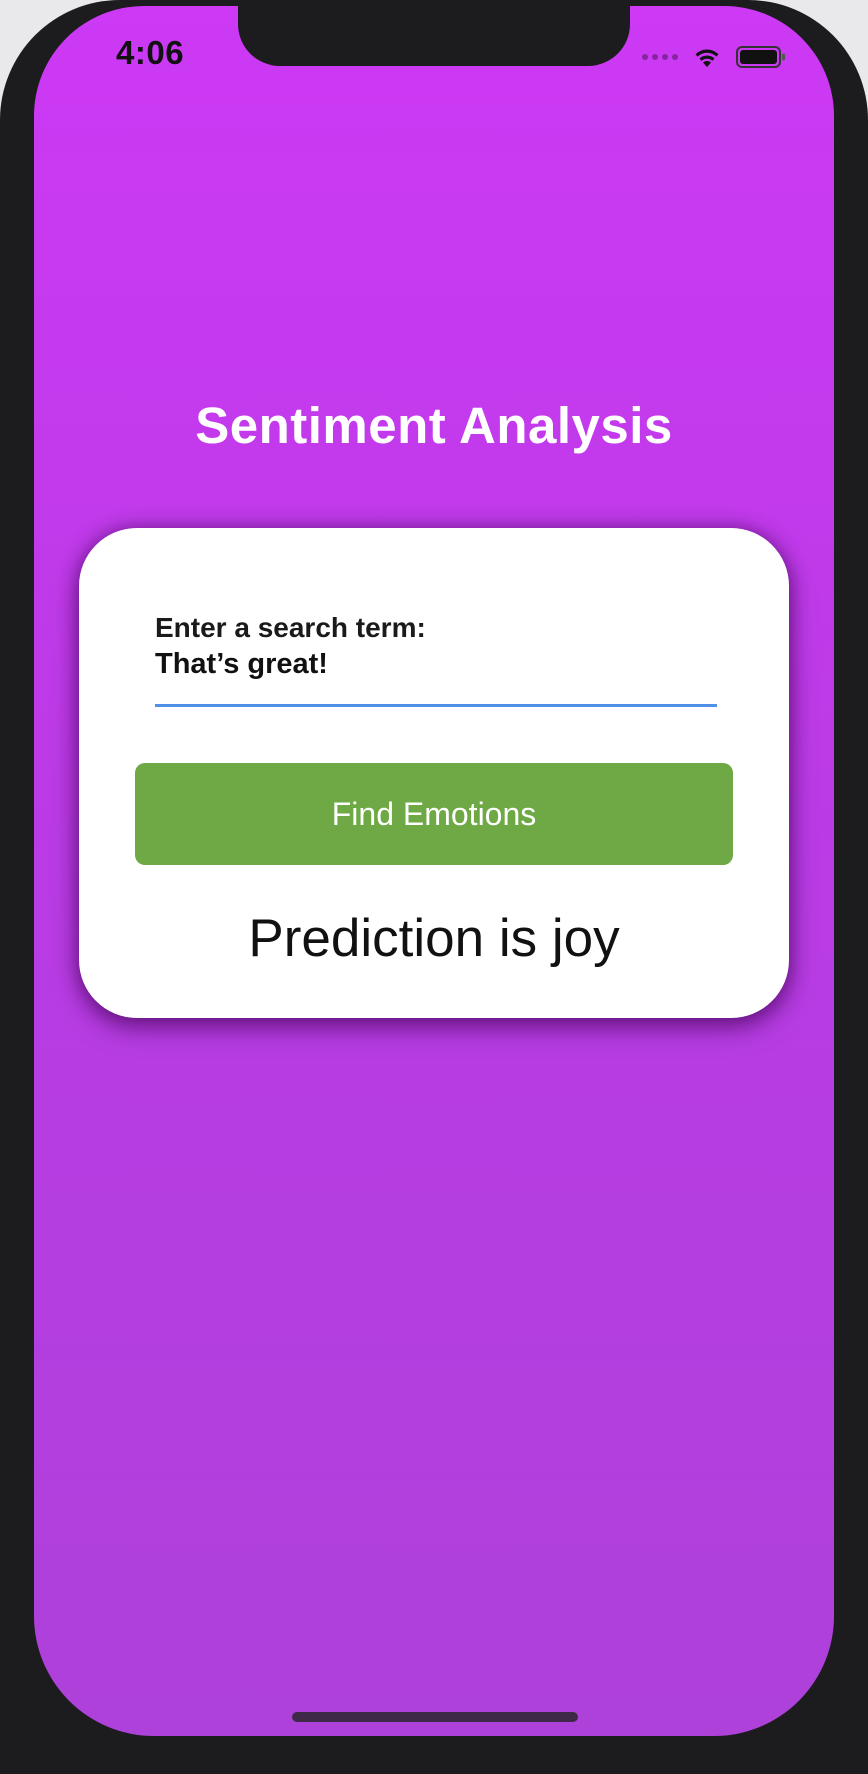 The image size is (868, 1774). I want to click on wifi-icon, so click(707, 57).